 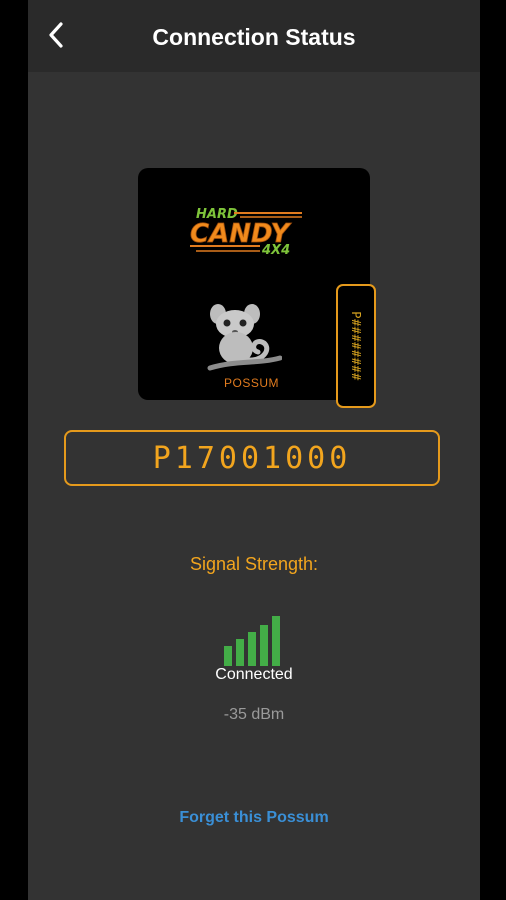 I want to click on serial-number-field: P17001000, so click(x=252, y=458).